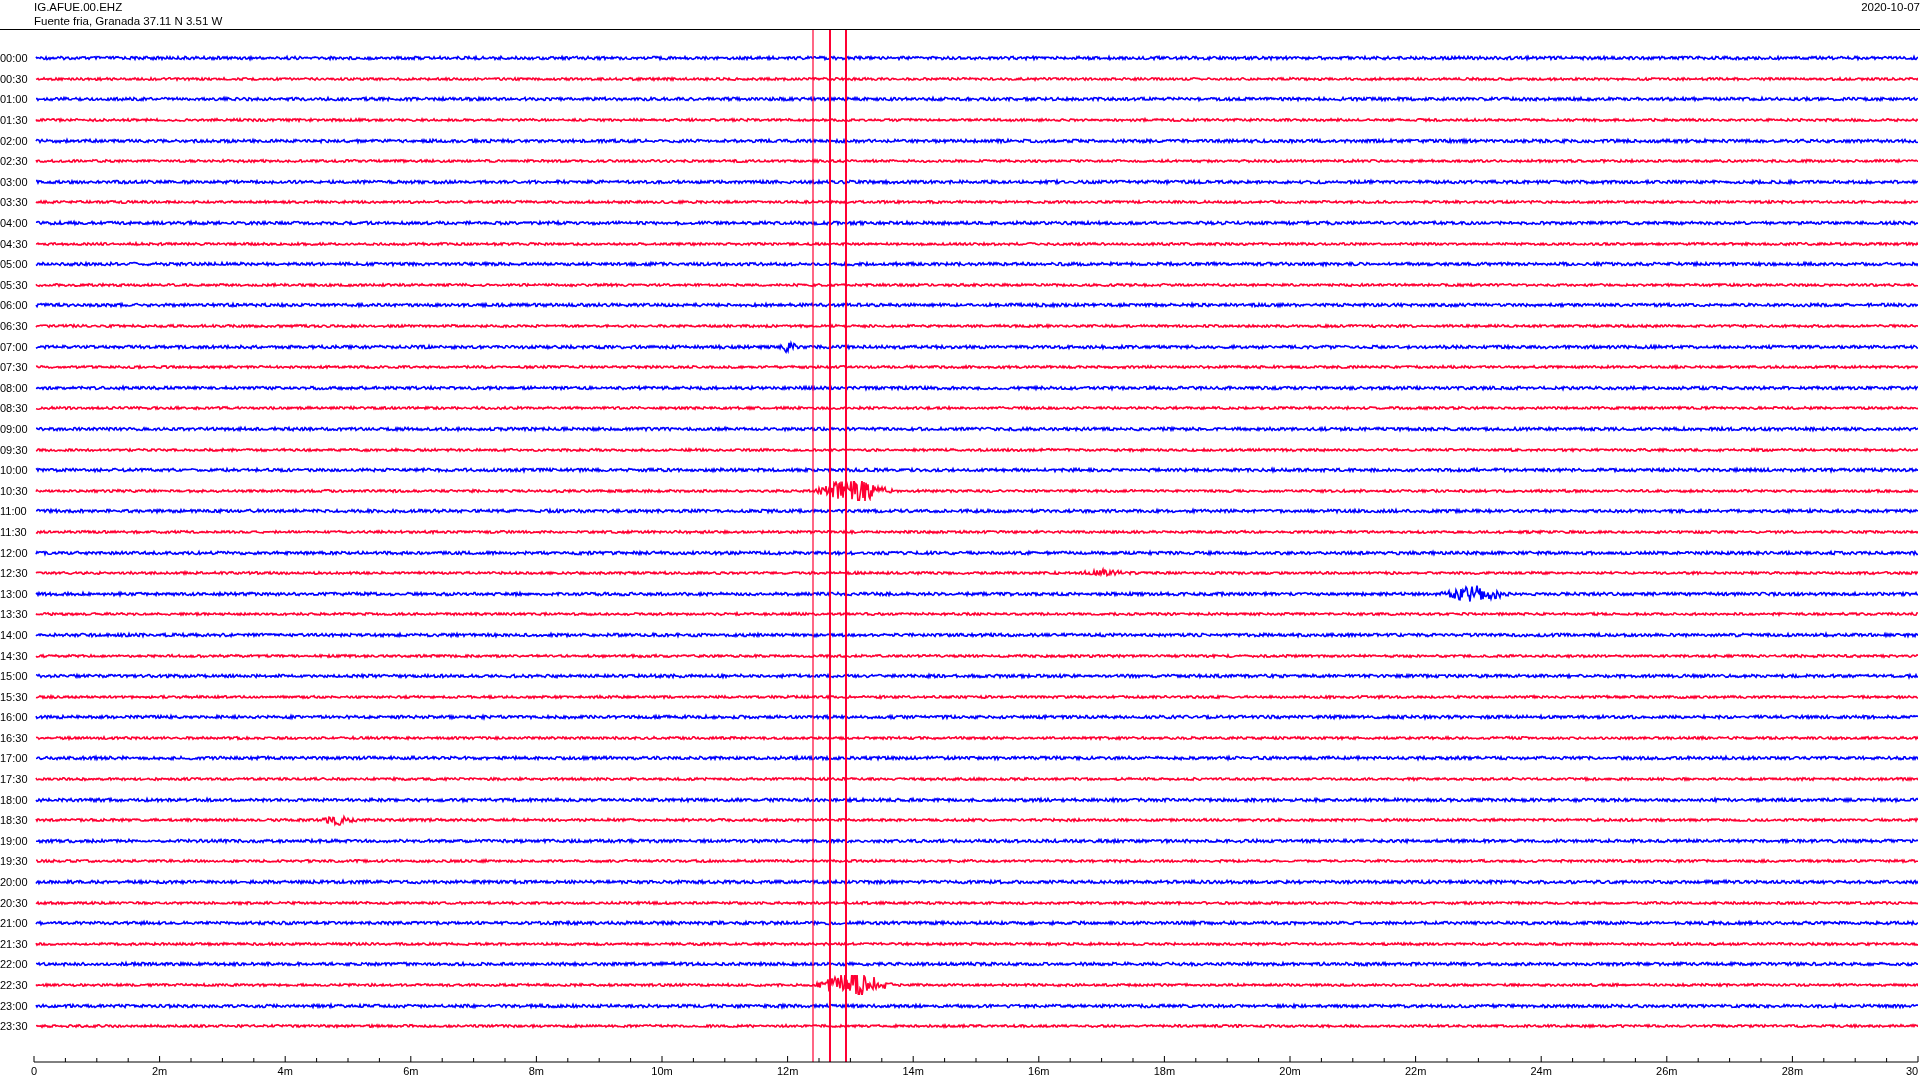 This screenshot has width=1920, height=1080. What do you see at coordinates (1541, 1071) in the screenshot?
I see `axis-label: 24m` at bounding box center [1541, 1071].